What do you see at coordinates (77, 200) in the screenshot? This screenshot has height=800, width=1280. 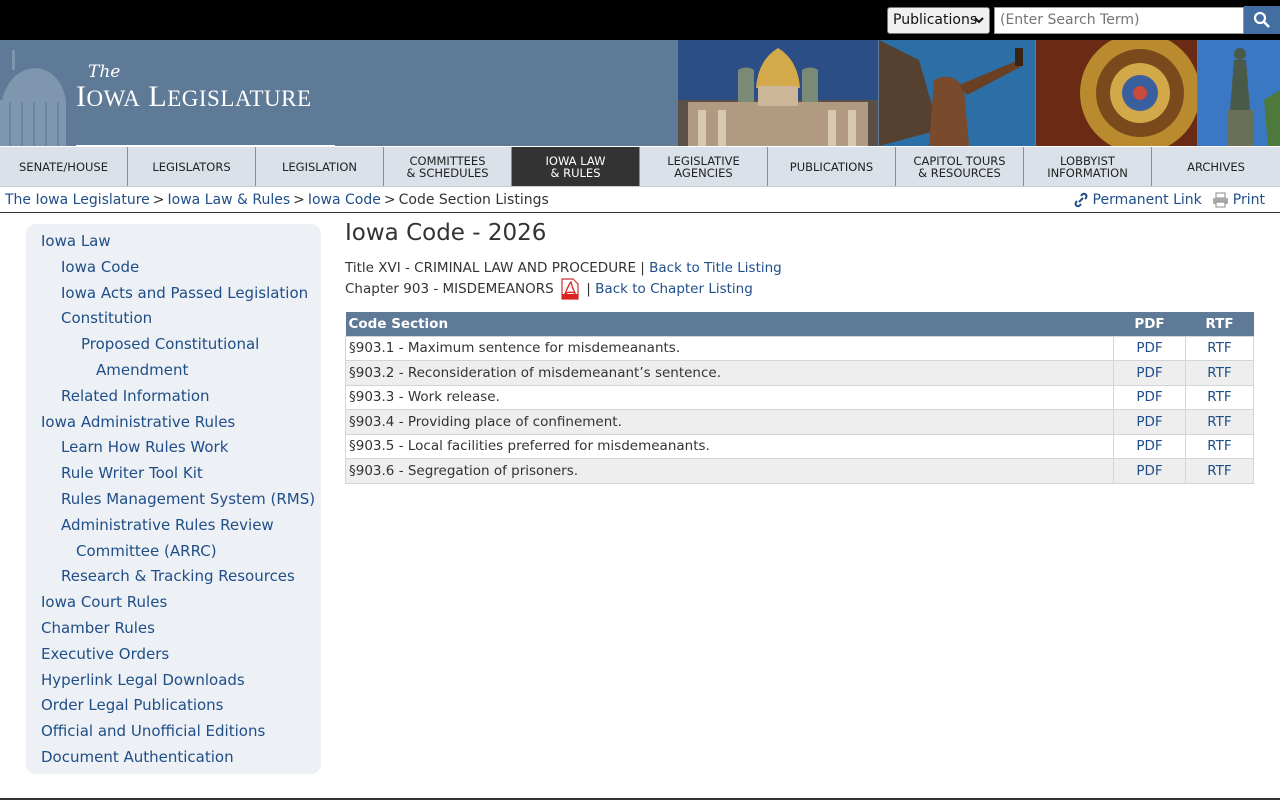 I see `breadcrumb-link-home: The Iowa Legislature` at bounding box center [77, 200].